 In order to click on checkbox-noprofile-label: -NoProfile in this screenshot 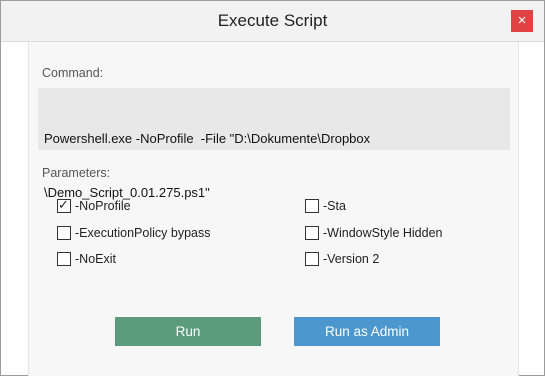, I will do `click(103, 206)`.